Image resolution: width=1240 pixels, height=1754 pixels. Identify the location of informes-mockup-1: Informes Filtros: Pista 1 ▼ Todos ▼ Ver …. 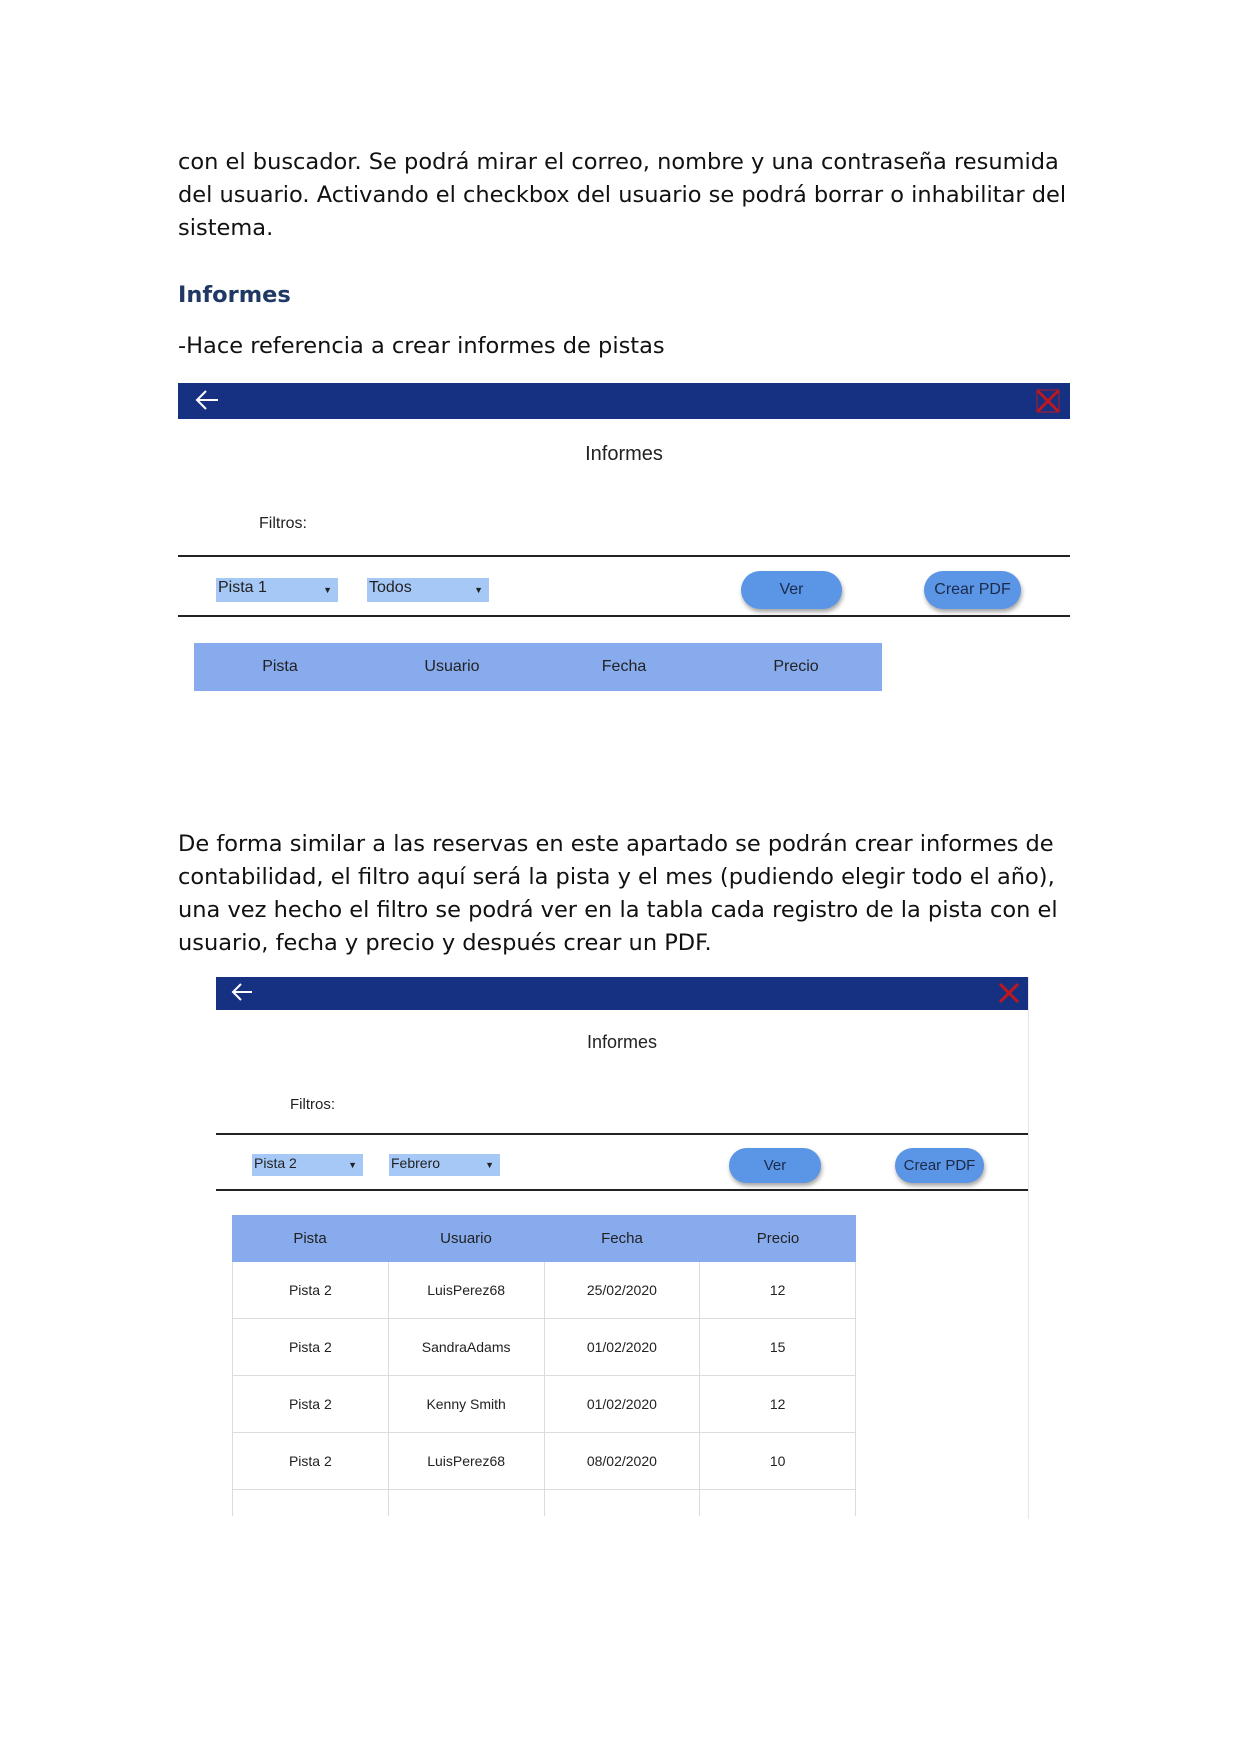
(624, 538).